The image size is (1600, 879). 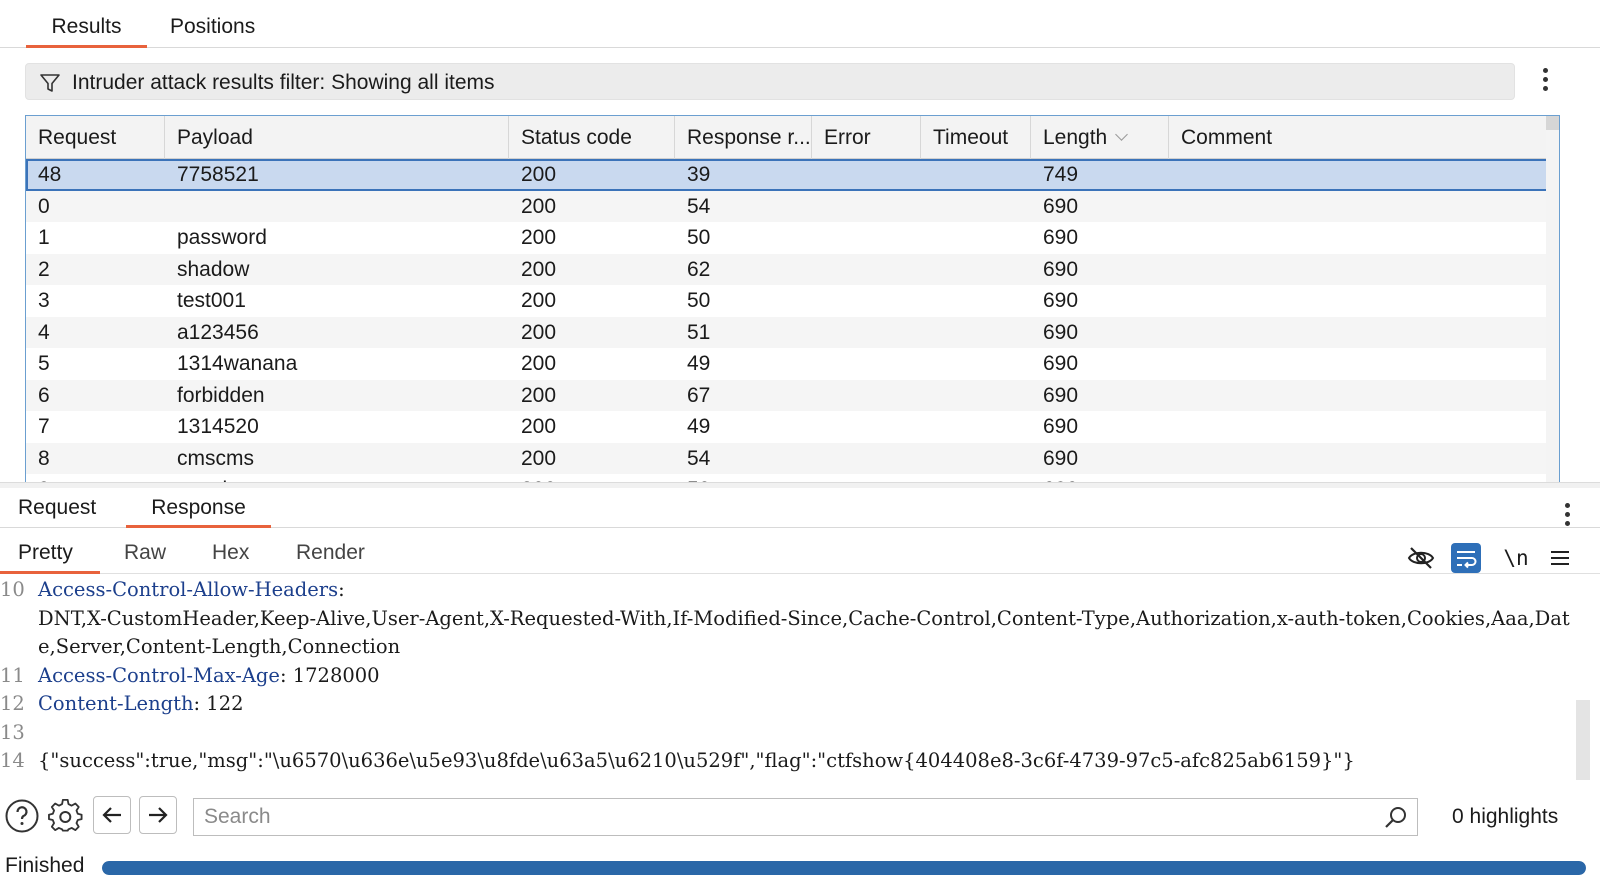 What do you see at coordinates (44, 300) in the screenshot?
I see `cell-request: 3` at bounding box center [44, 300].